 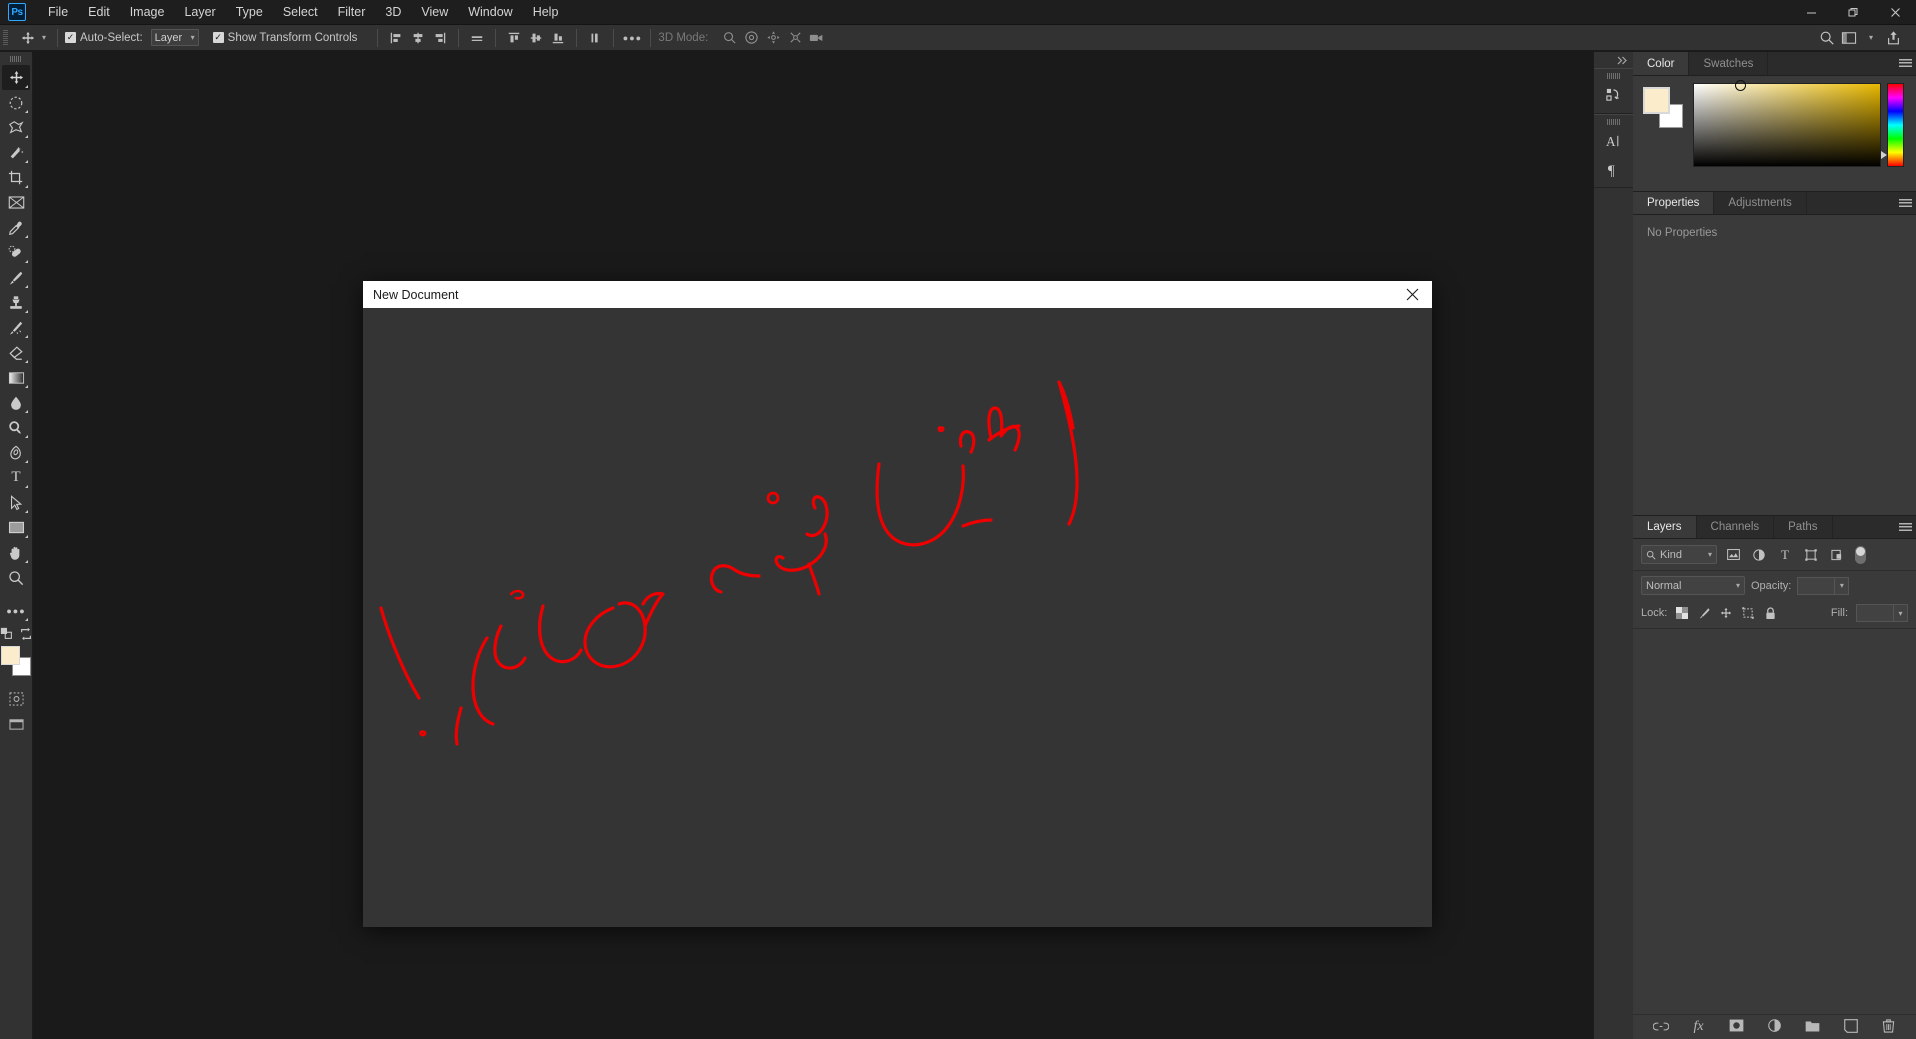 I want to click on quick-mask-toggle, so click(x=16, y=698).